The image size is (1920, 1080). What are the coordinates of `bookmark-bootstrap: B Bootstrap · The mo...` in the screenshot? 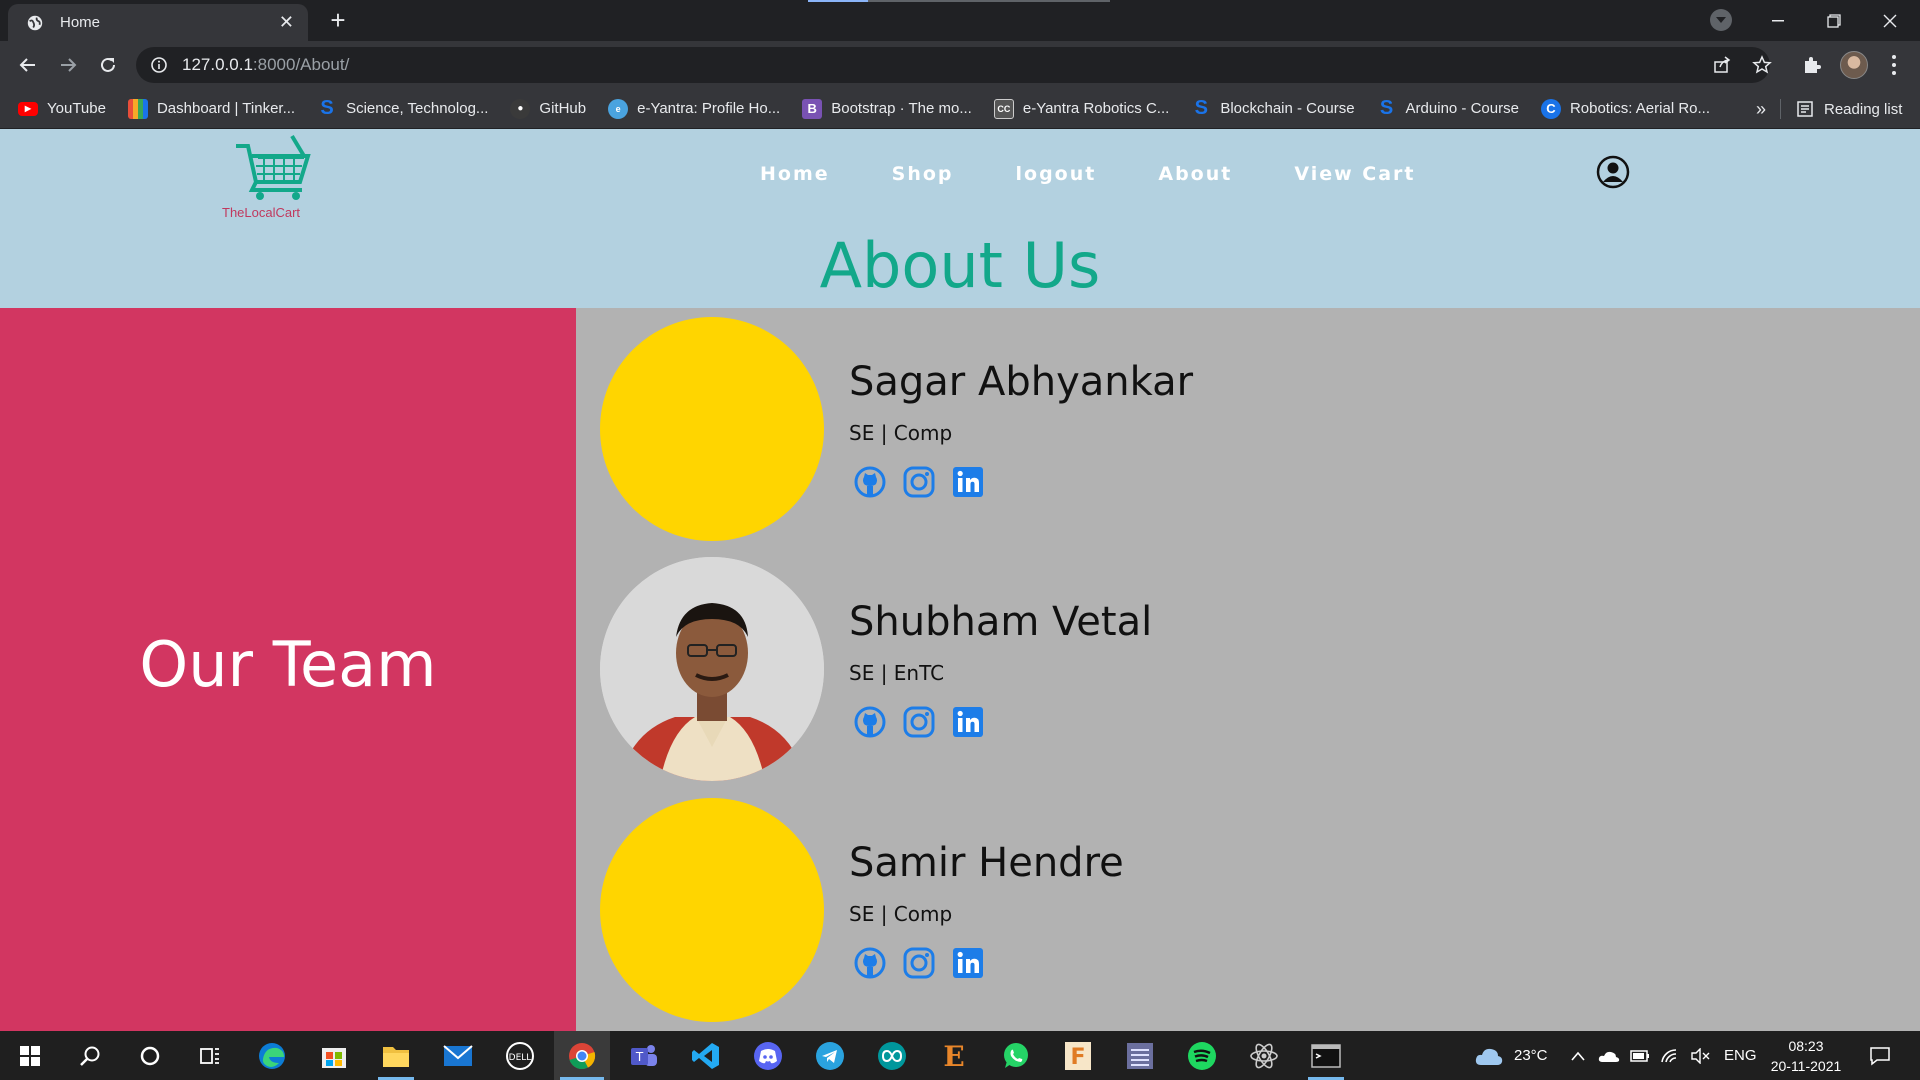 It's located at (887, 108).